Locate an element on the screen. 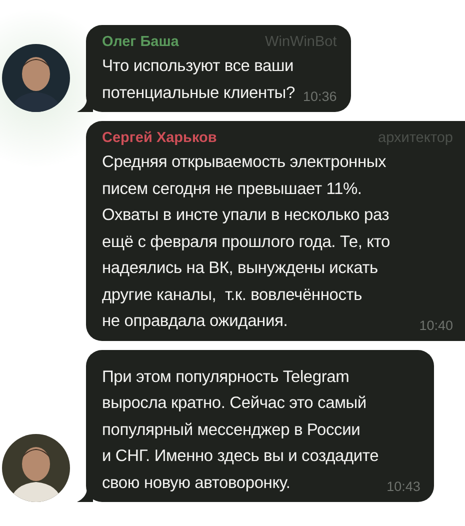 The image size is (465, 526). message-time: 10:43 is located at coordinates (403, 487).